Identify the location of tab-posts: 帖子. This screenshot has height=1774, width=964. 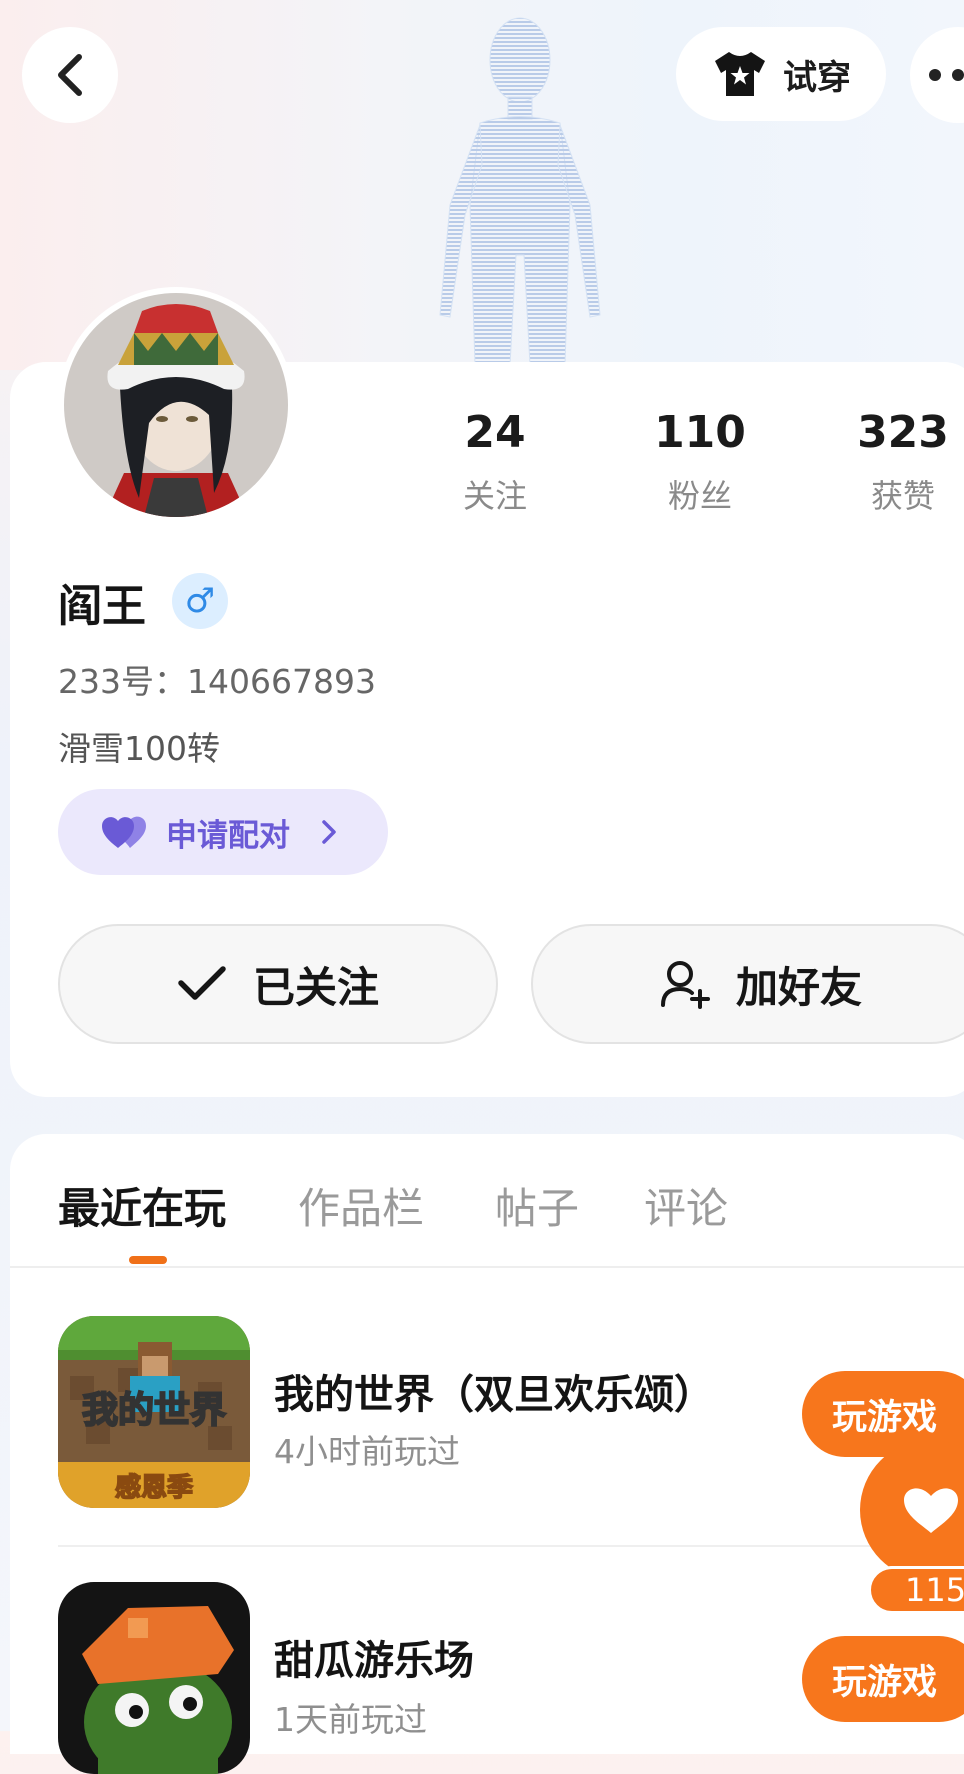
(537, 1205).